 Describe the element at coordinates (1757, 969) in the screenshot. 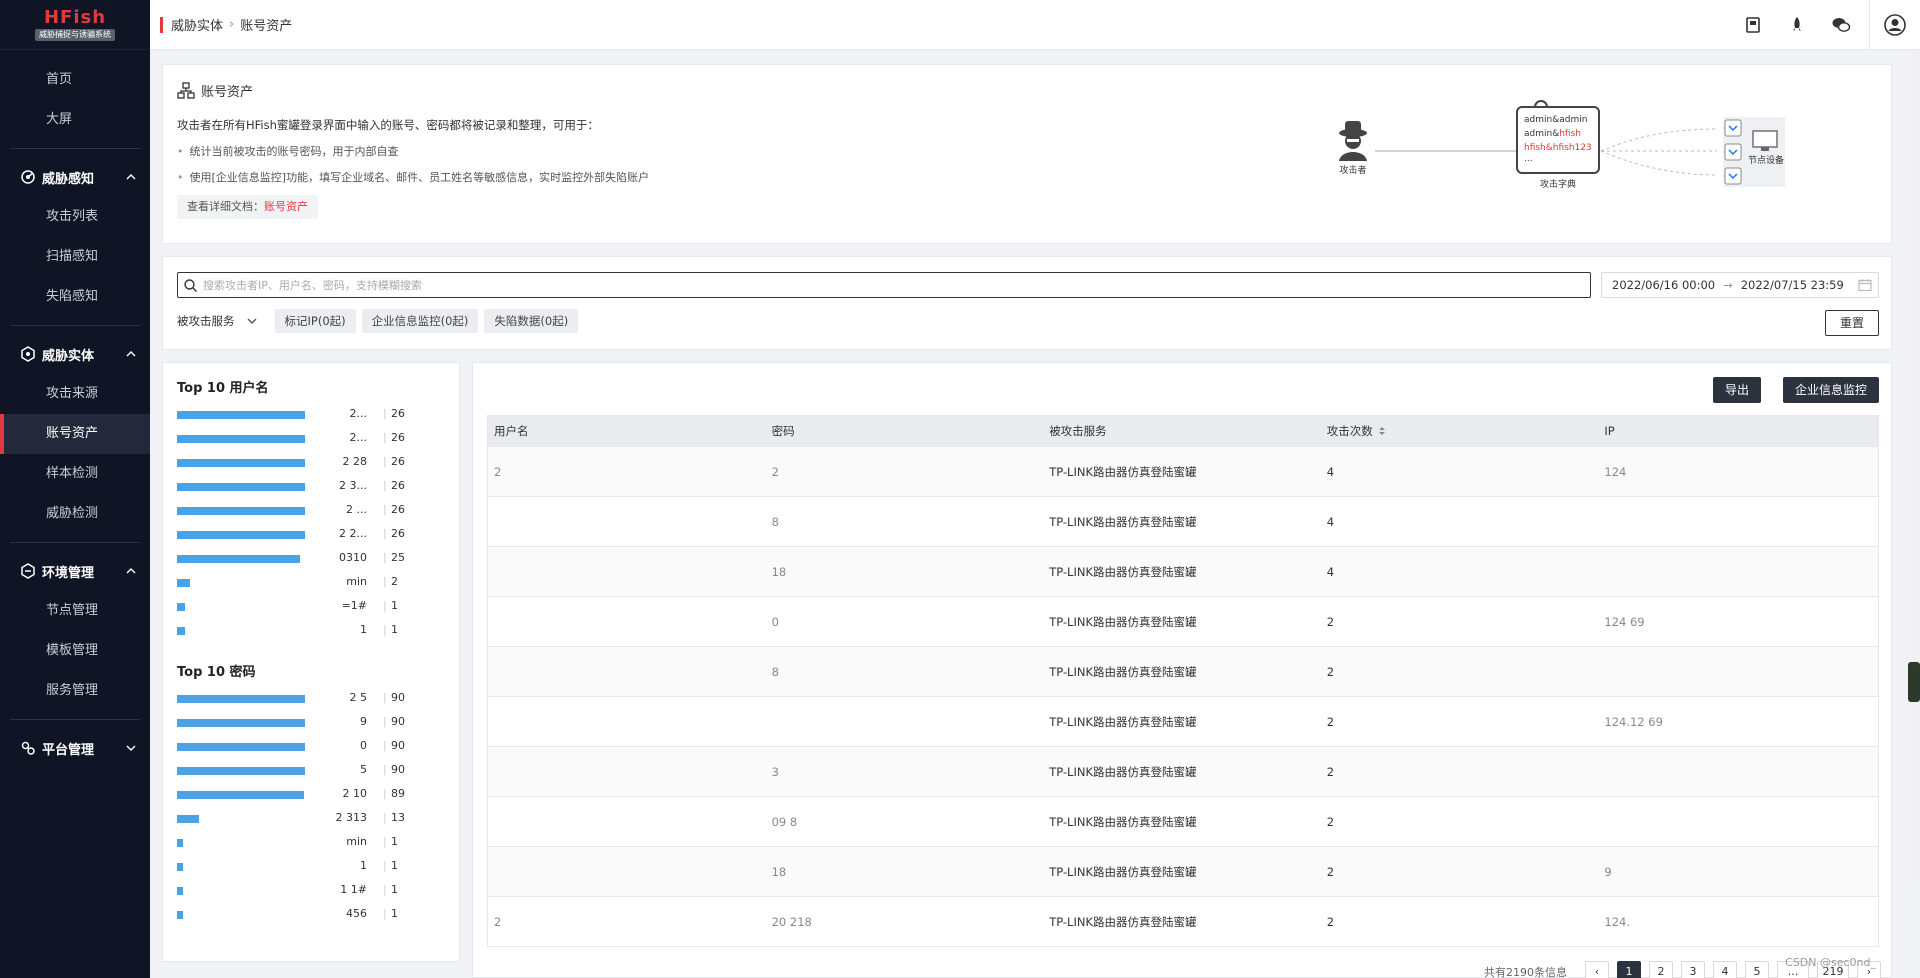

I see `pagination-page: 5` at that location.